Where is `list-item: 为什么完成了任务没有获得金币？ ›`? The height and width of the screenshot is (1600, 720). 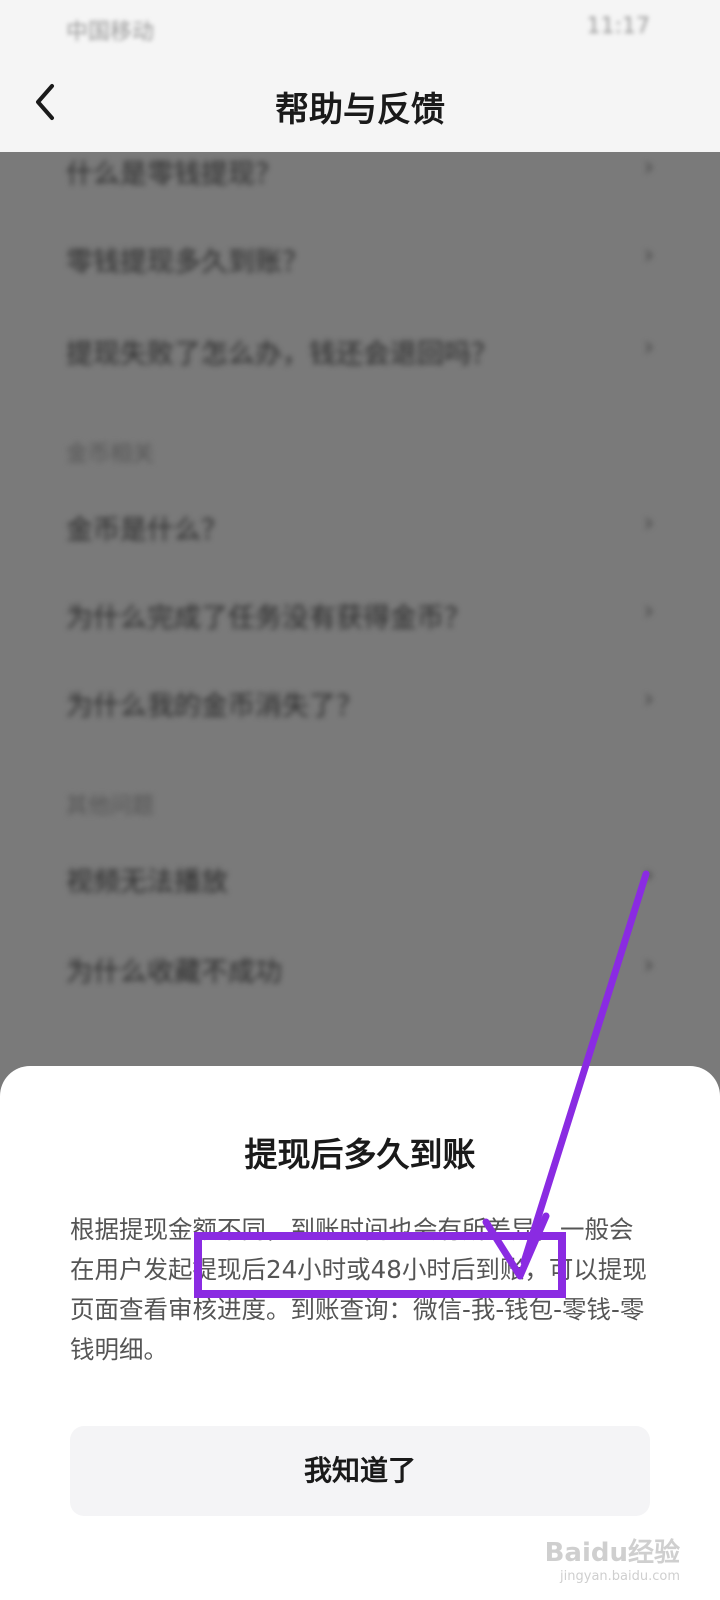 list-item: 为什么完成了任务没有获得金币？ › is located at coordinates (360, 616).